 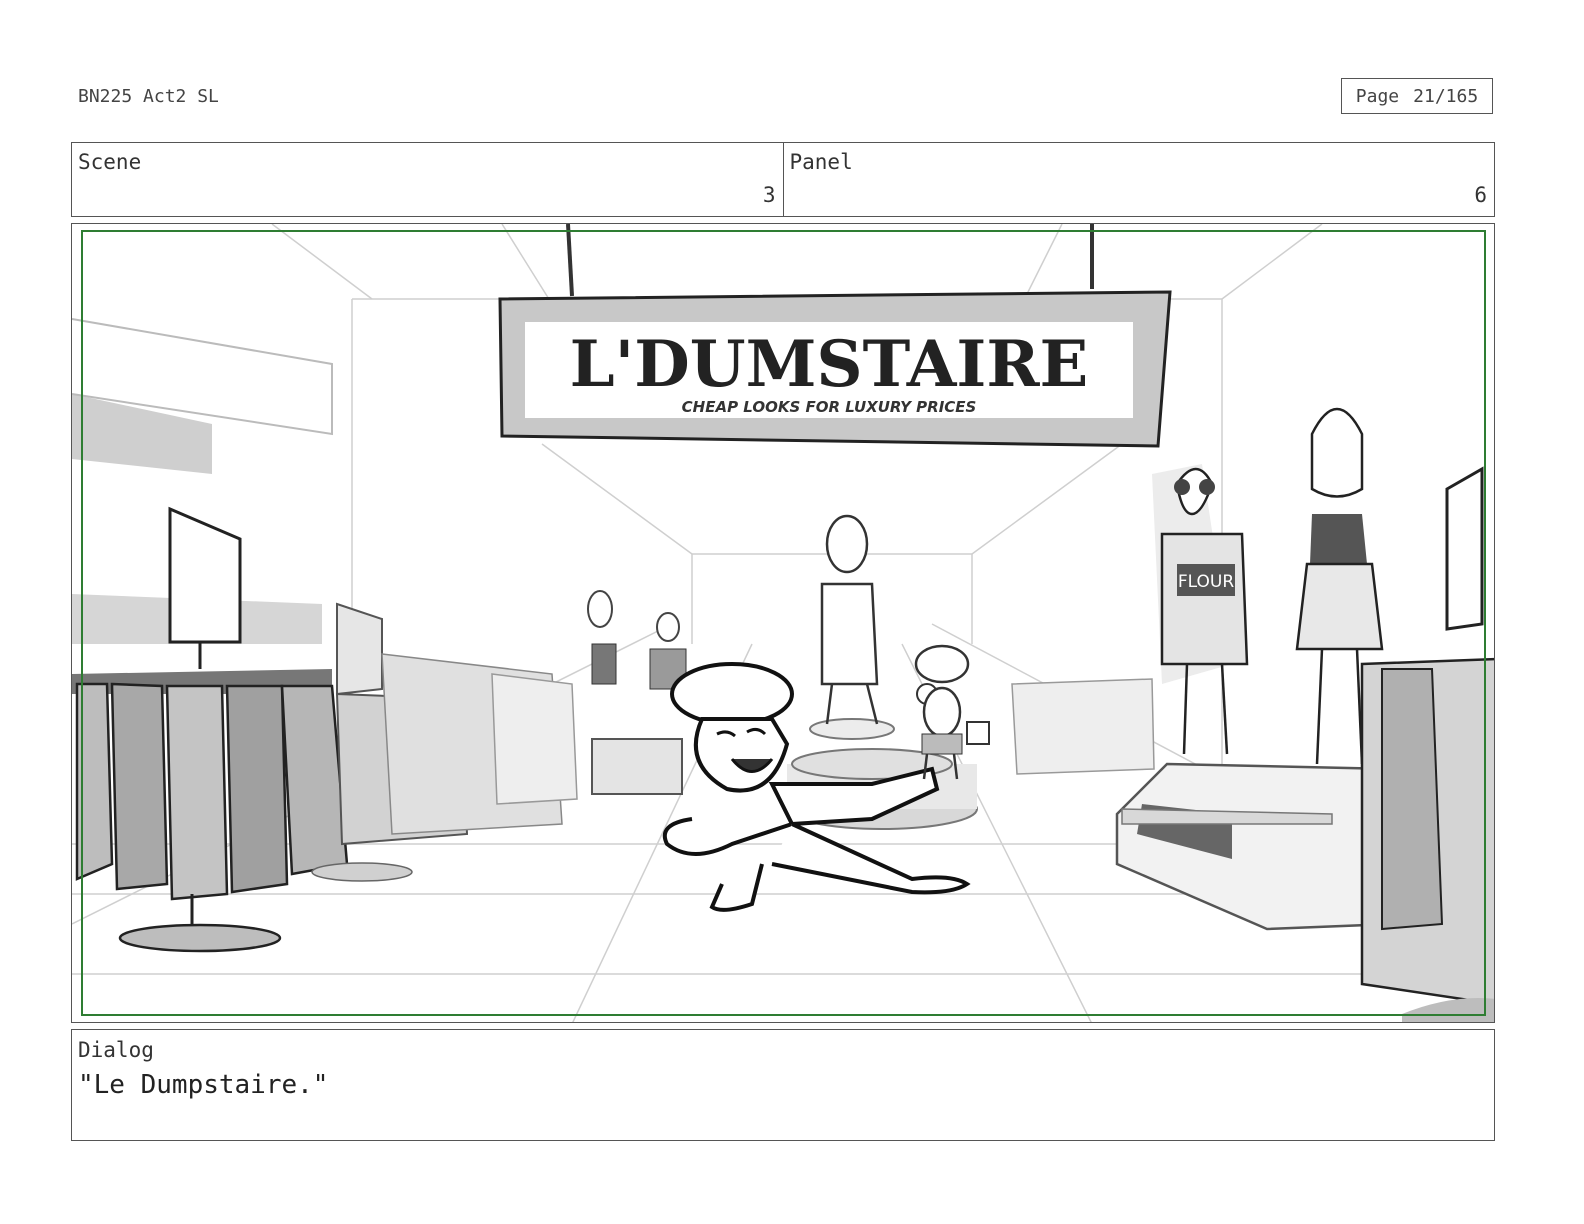 I want to click on left-clothes-rack, so click(x=317, y=803).